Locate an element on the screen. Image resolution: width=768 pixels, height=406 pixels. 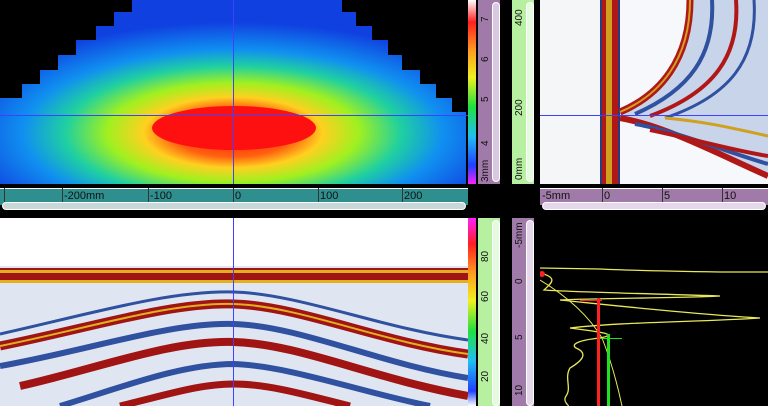
dscan-y-tick-label: 0mm is located at coordinates (519, 168).